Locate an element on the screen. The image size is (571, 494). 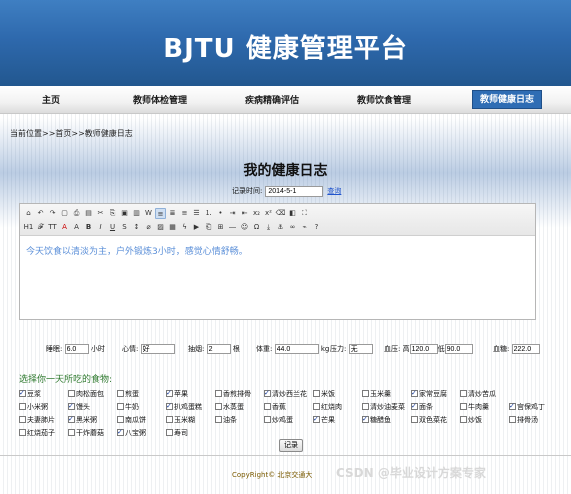
food-option: 双色菜花 is located at coordinates (429, 420).